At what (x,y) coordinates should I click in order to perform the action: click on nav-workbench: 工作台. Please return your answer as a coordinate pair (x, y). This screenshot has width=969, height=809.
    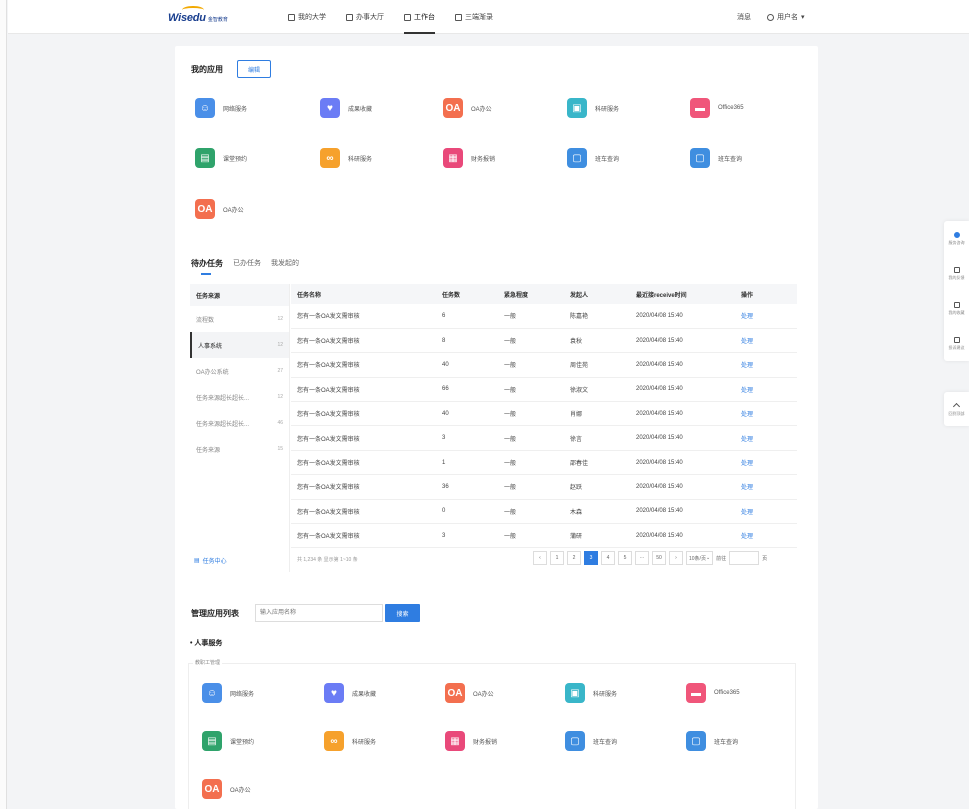
    Looking at the image, I should click on (419, 17).